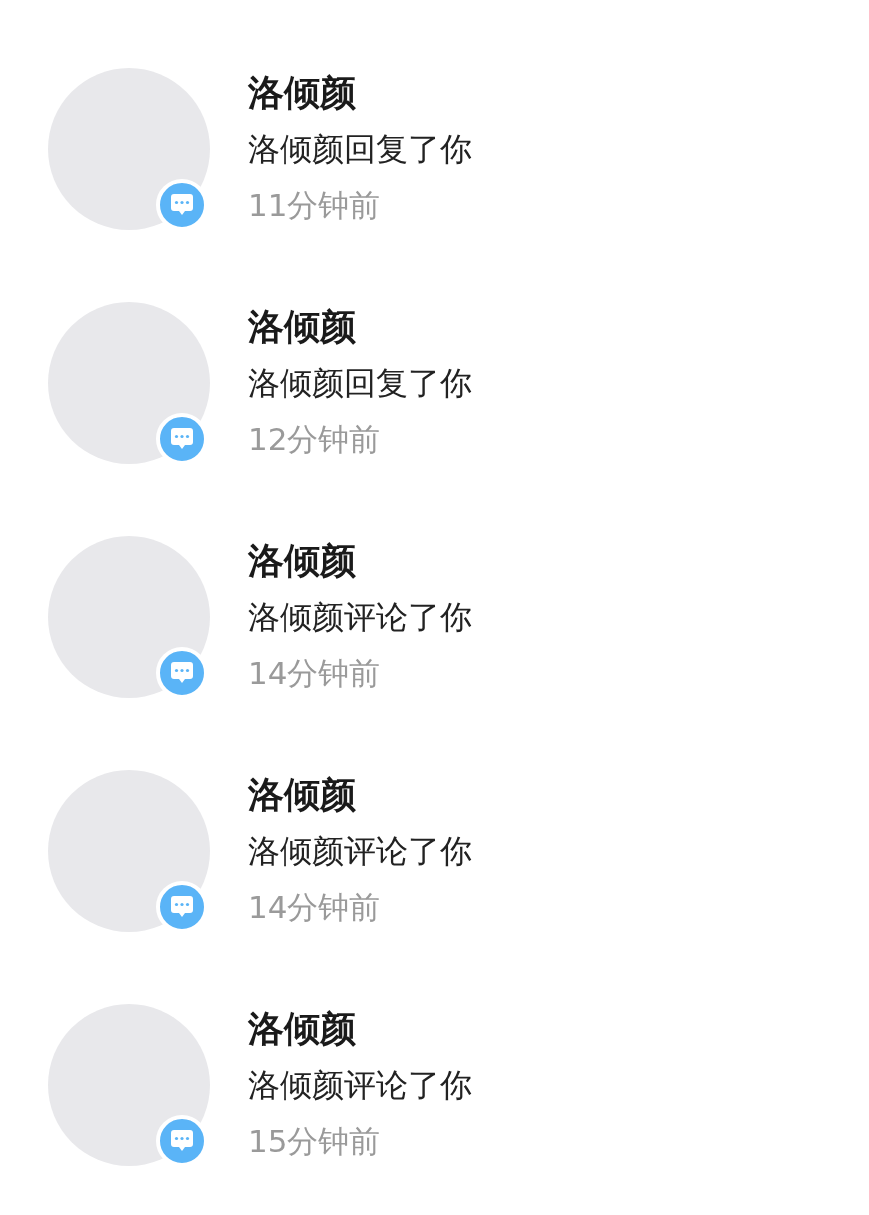  I want to click on notification-time: 12分钟前, so click(314, 439).